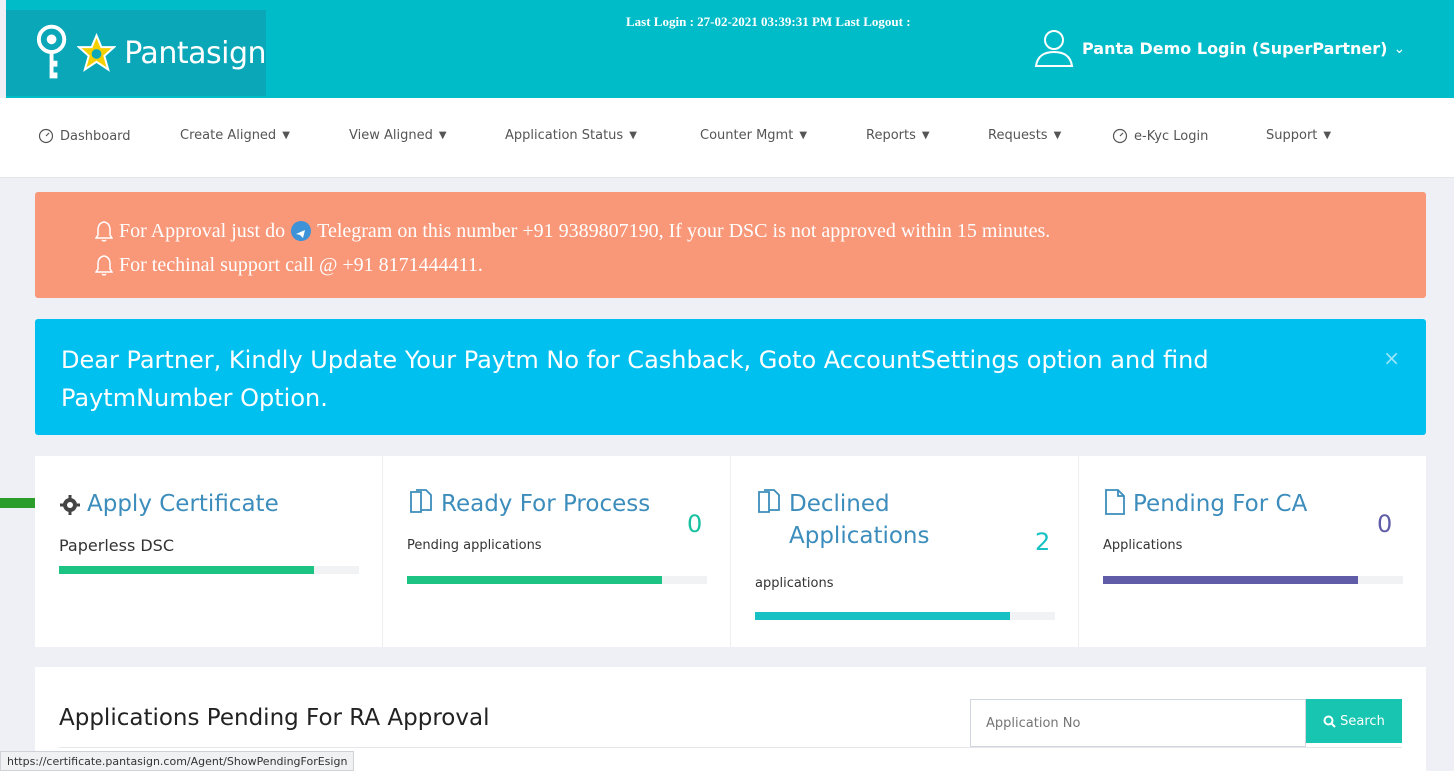  I want to click on star-logo-icon, so click(97, 52).